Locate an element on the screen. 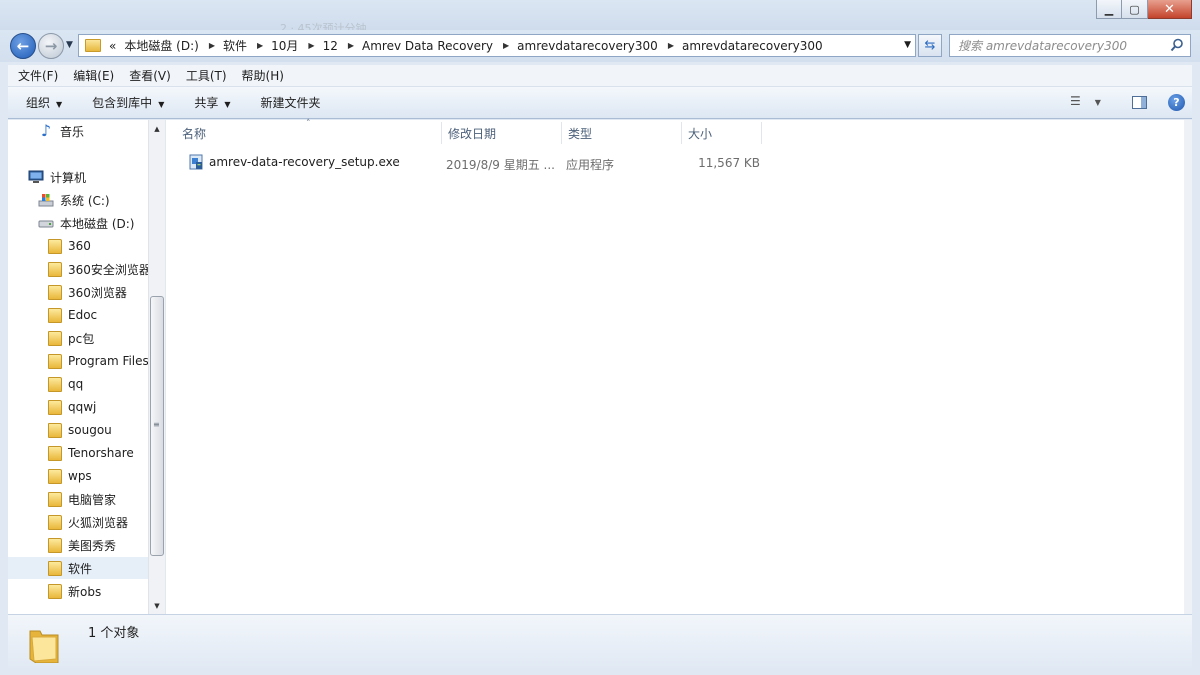 The height and width of the screenshot is (675, 1200). share-button: 共享 ▼ is located at coordinates (212, 102).